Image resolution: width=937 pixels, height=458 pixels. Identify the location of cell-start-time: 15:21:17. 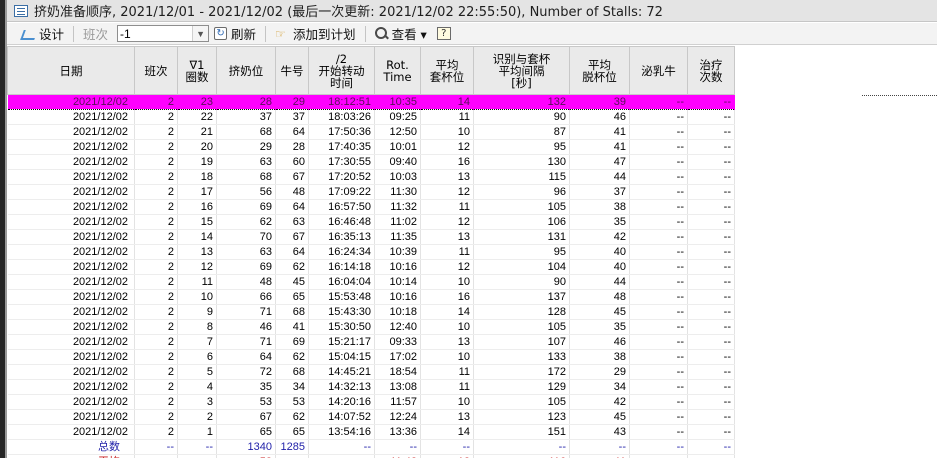
(341, 342).